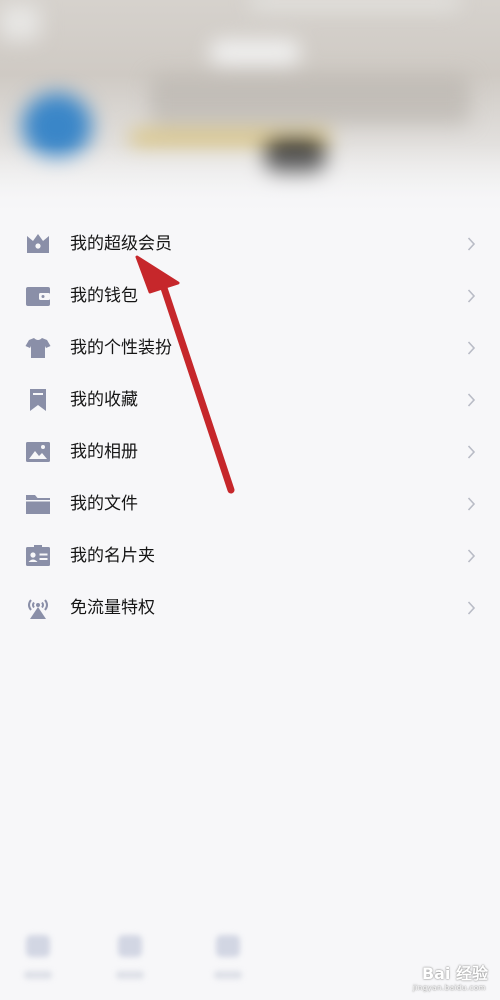  What do you see at coordinates (38, 244) in the screenshot?
I see `crown-icon` at bounding box center [38, 244].